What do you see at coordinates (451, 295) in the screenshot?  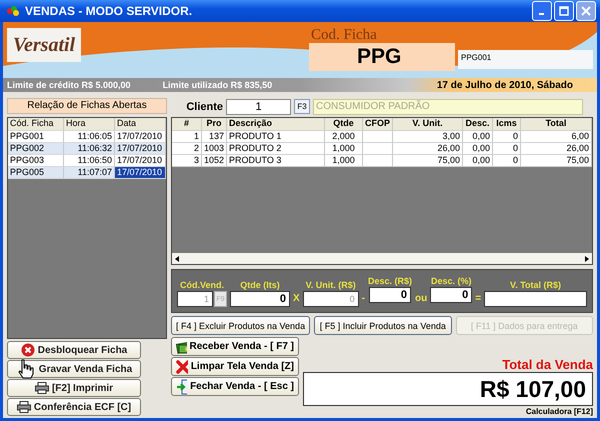 I see `discount-percent-field: 0` at bounding box center [451, 295].